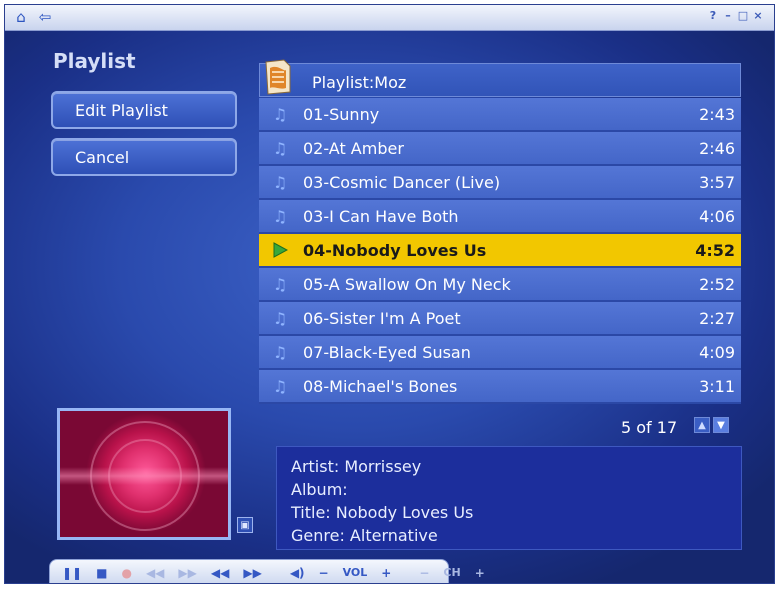 The height and width of the screenshot is (590, 781). Describe the element at coordinates (245, 525) in the screenshot. I see `fullscreen-icon: ▣` at that location.